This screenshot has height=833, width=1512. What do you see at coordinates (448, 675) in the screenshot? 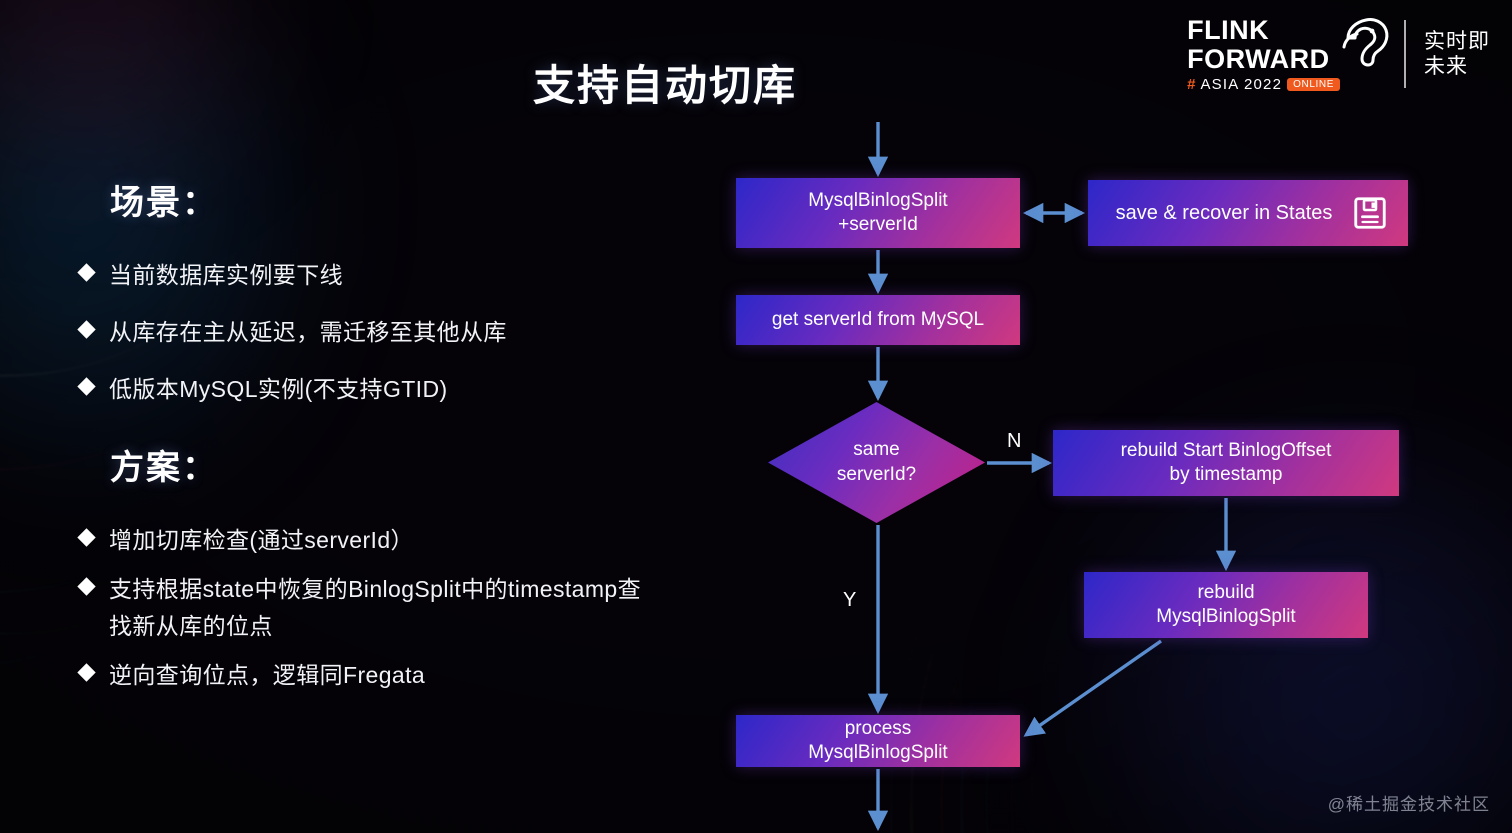
I see `list-item: 逆向查询位点，逻辑同Fregata` at bounding box center [448, 675].